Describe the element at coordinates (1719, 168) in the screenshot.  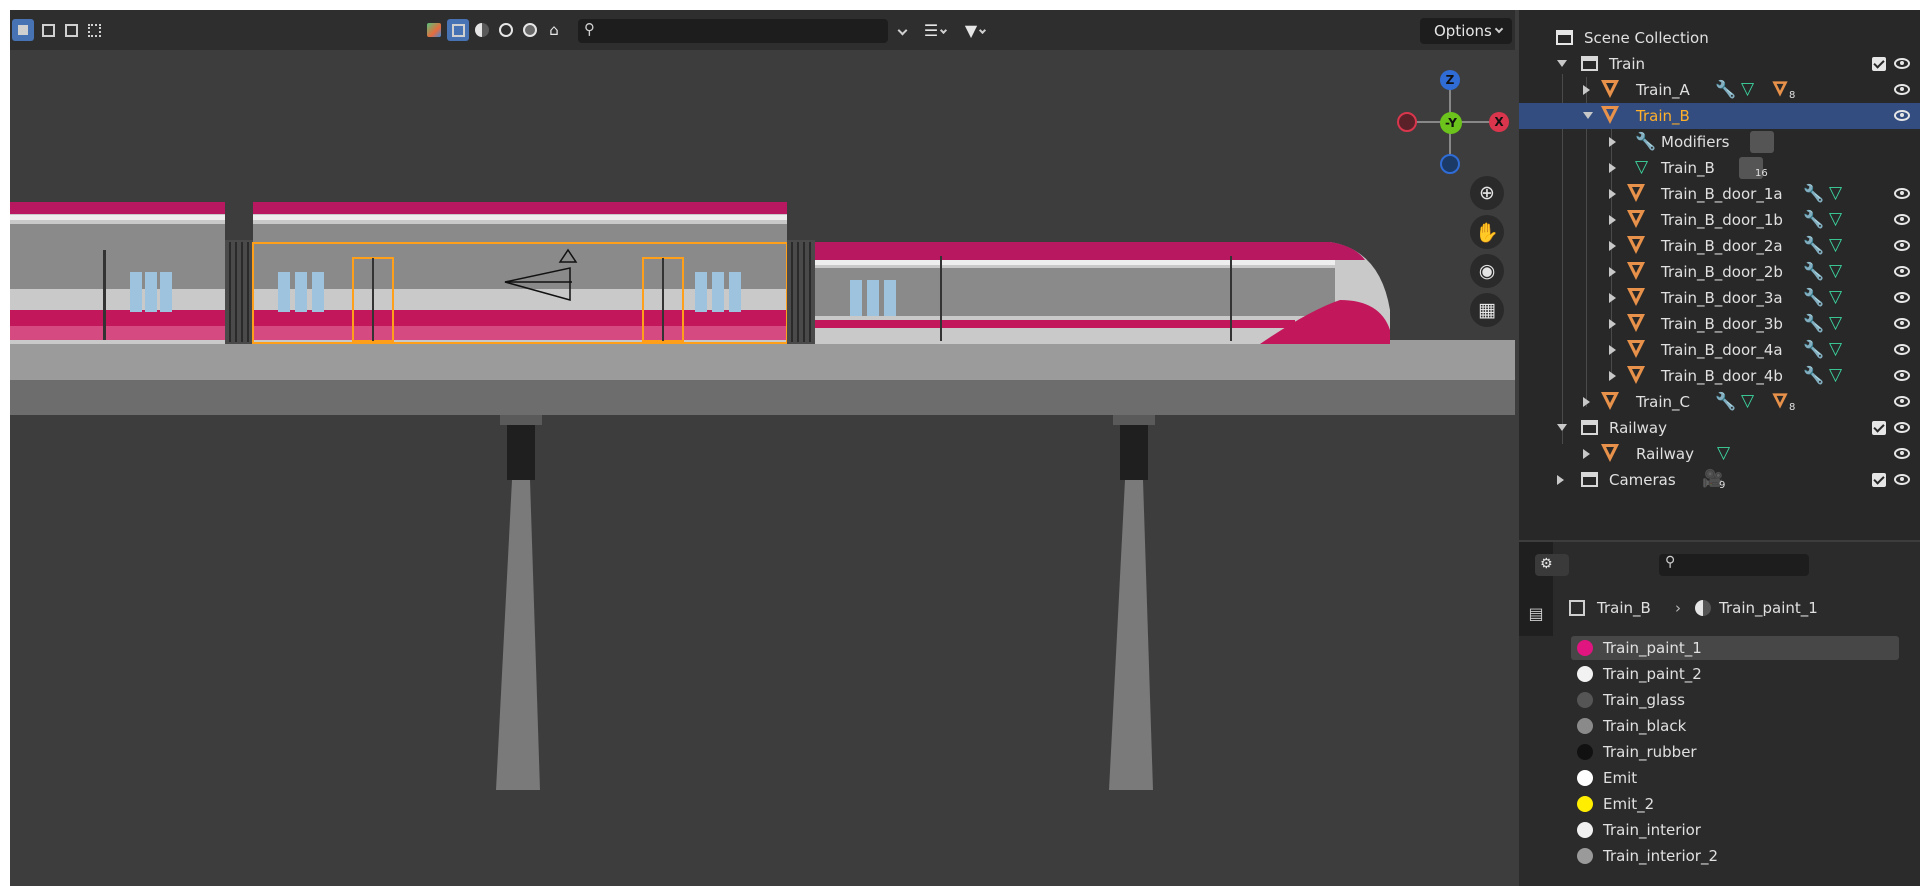
I see `outliner-mesh-train-b: ▽ Train_B 16` at that location.